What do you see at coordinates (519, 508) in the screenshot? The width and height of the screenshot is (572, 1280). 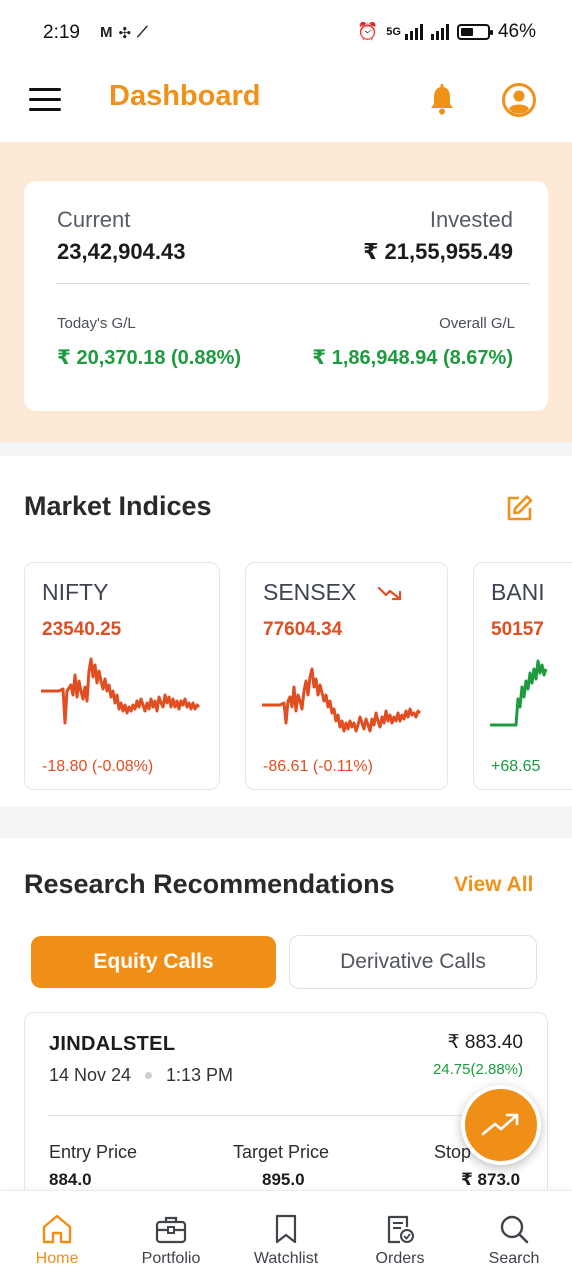 I see `edit-icon` at bounding box center [519, 508].